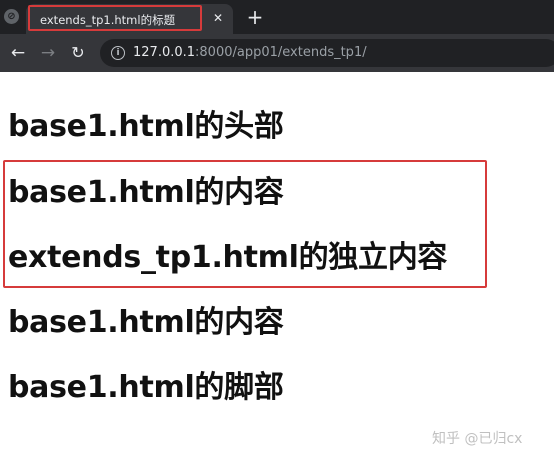  What do you see at coordinates (146, 387) in the screenshot?
I see `base-footer-heading: base1.html的脚部` at bounding box center [146, 387].